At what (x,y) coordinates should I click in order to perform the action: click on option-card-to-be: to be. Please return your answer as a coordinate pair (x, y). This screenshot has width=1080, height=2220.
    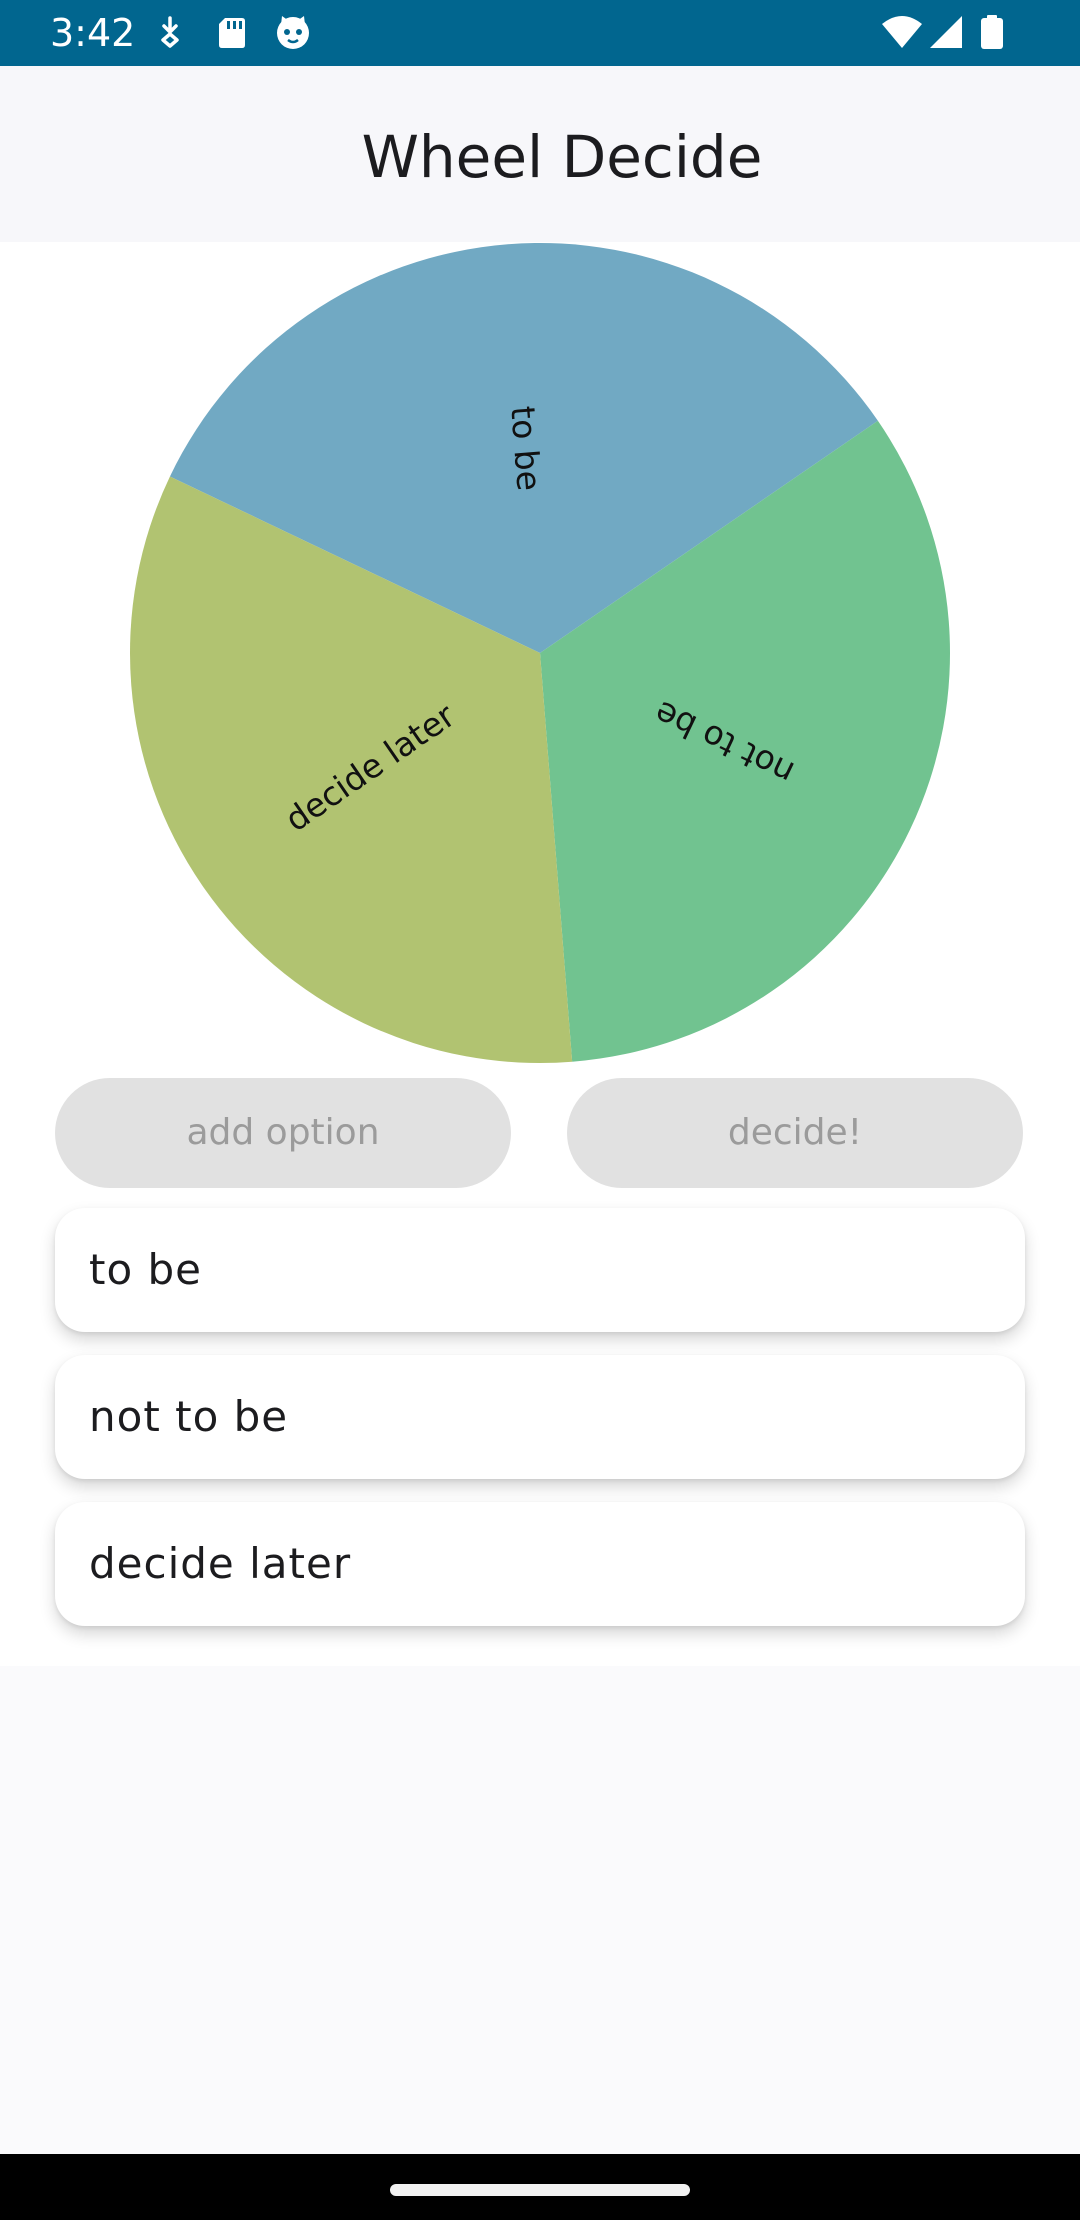
    Looking at the image, I should click on (540, 1270).